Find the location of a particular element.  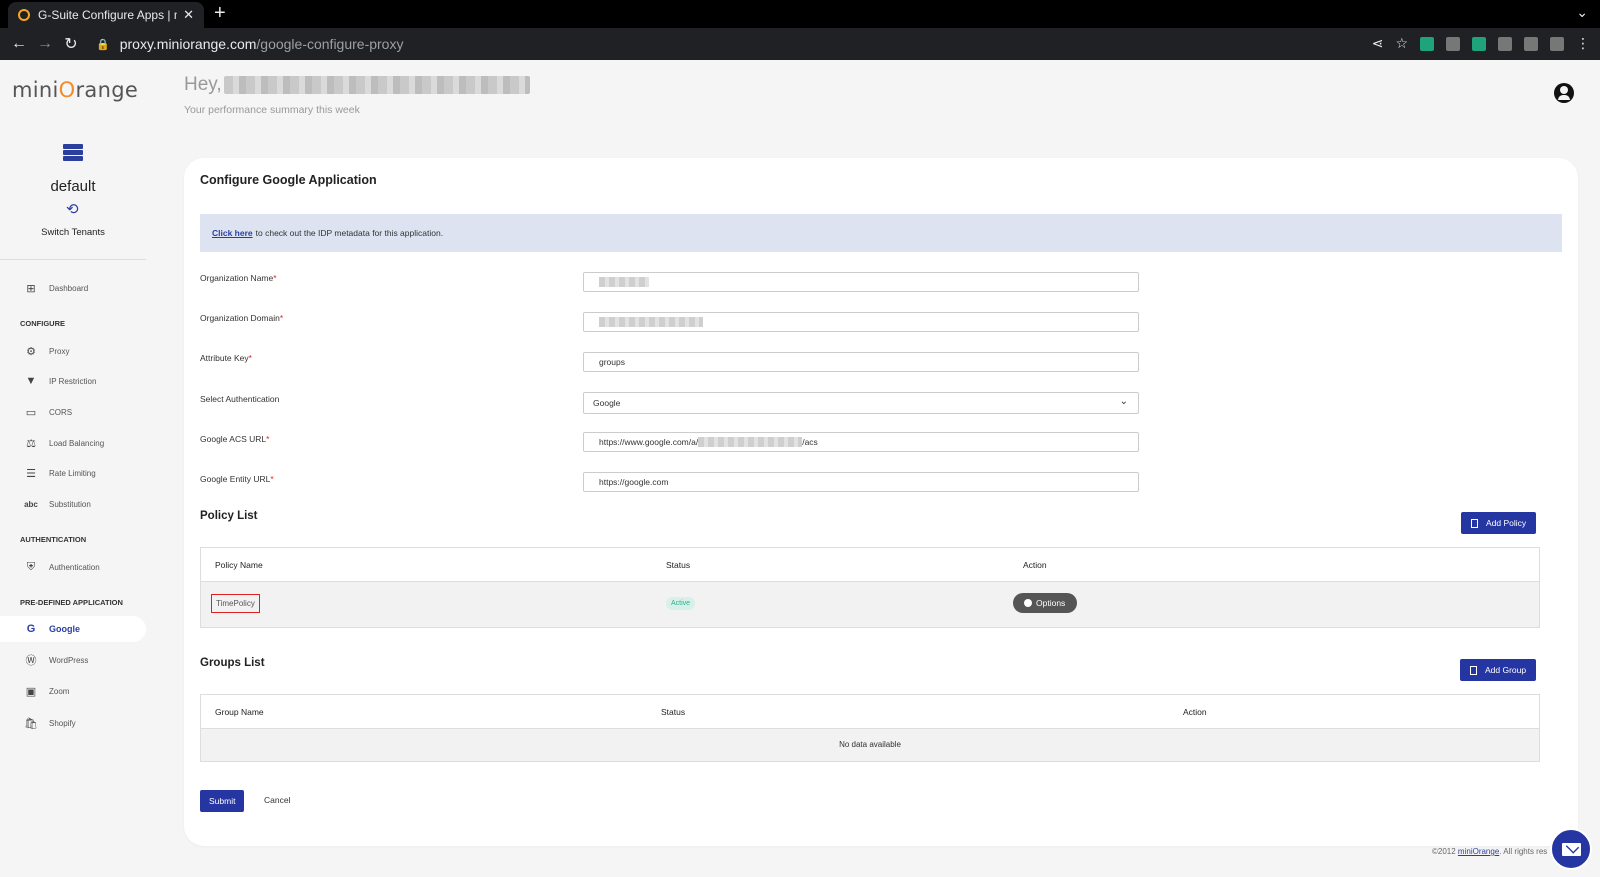

sidebar-item-authentication: ⛨ Authentication is located at coordinates (73, 567).